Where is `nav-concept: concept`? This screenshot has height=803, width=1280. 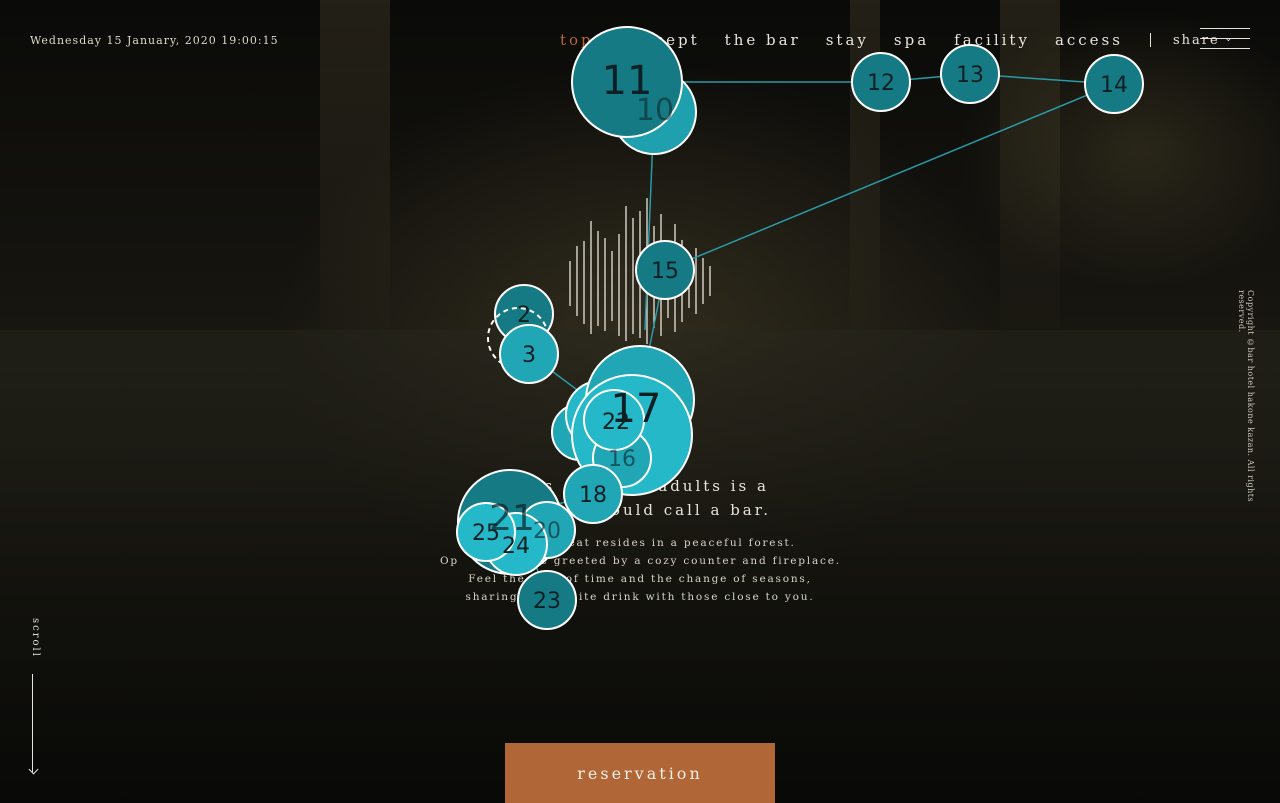 nav-concept: concept is located at coordinates (659, 40).